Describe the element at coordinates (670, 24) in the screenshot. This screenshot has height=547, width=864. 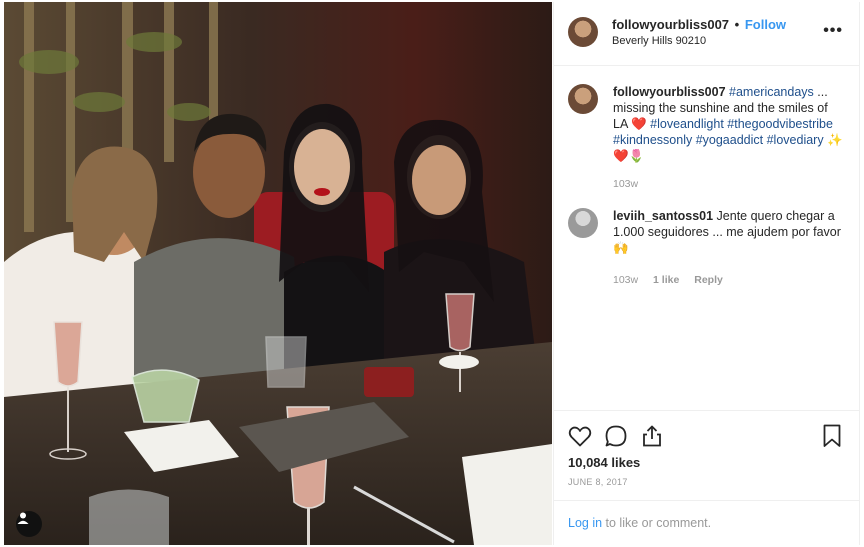
I see `author-username: followyourbliss007` at that location.